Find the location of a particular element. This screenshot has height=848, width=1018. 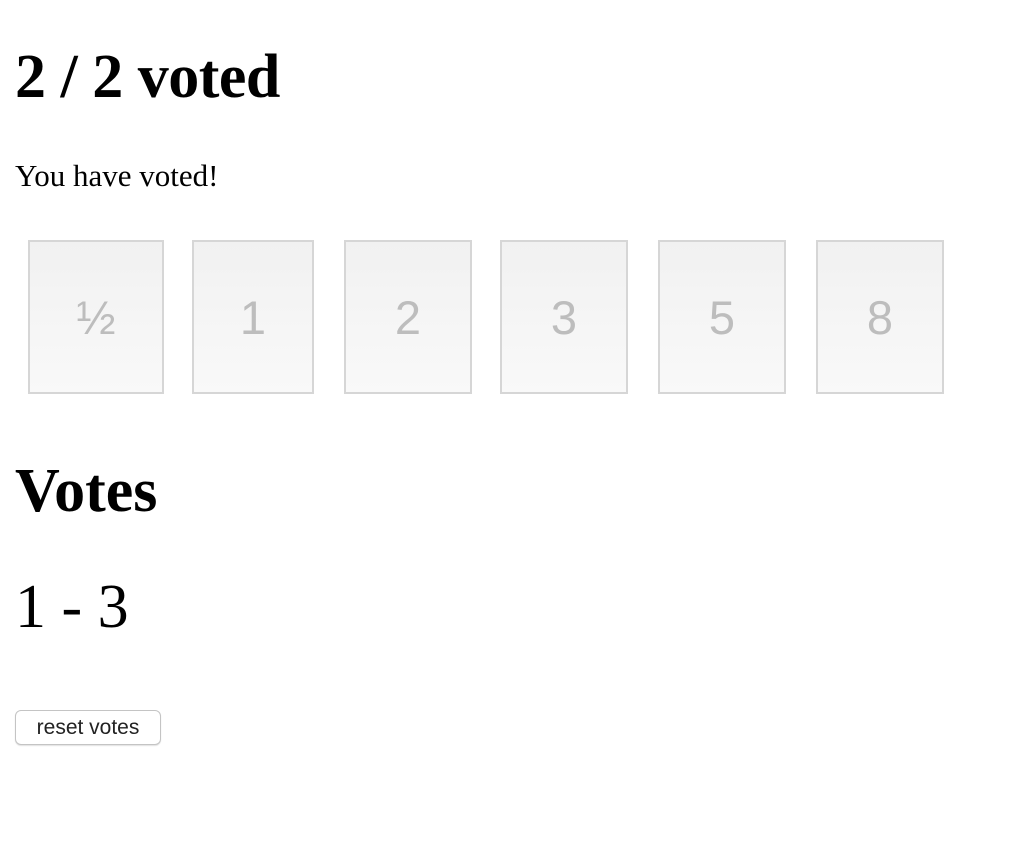

vote-card-half: ½ is located at coordinates (96, 317).